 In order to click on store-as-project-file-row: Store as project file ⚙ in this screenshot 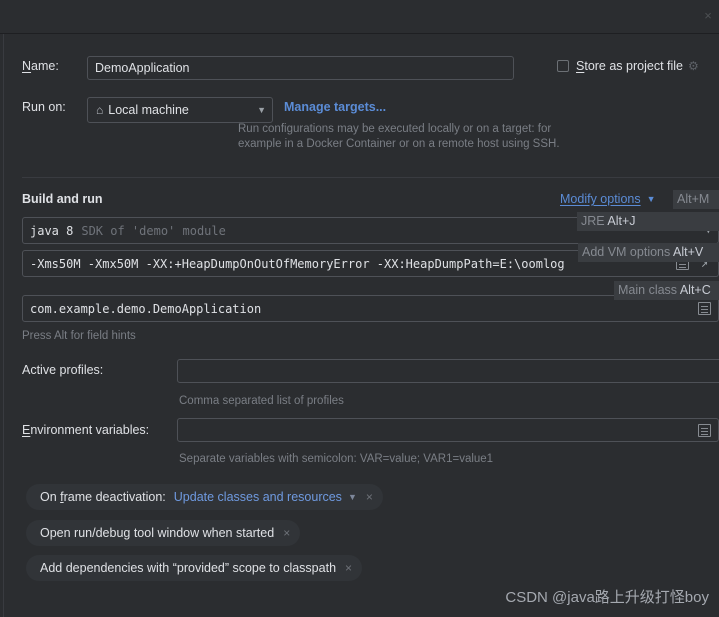, I will do `click(629, 66)`.